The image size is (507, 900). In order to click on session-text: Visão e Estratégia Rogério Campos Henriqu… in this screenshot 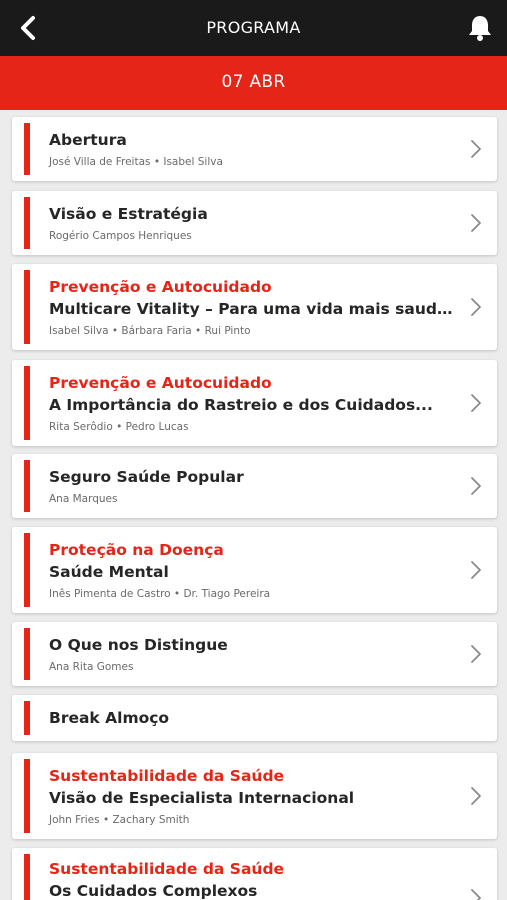, I will do `click(253, 223)`.